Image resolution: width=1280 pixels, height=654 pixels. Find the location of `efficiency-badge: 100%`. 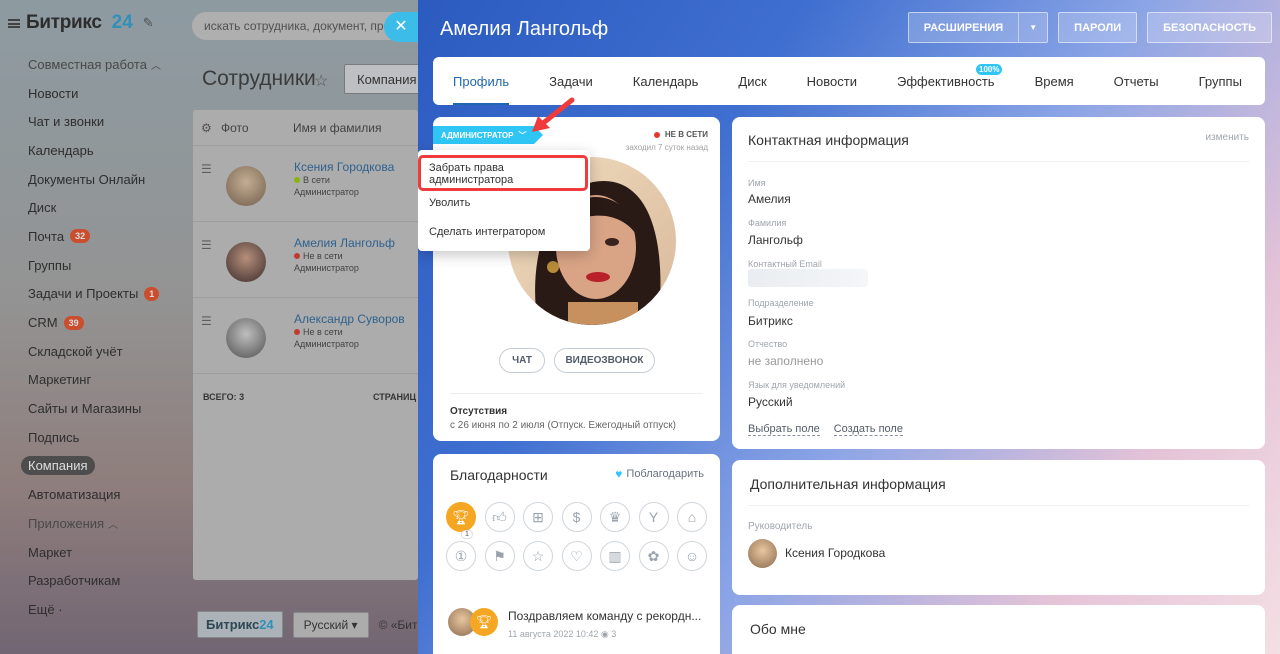

efficiency-badge: 100% is located at coordinates (989, 69).